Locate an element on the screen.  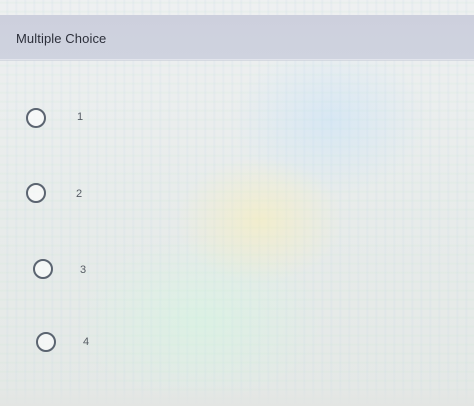
question-header: Multiple Choice is located at coordinates (237, 37).